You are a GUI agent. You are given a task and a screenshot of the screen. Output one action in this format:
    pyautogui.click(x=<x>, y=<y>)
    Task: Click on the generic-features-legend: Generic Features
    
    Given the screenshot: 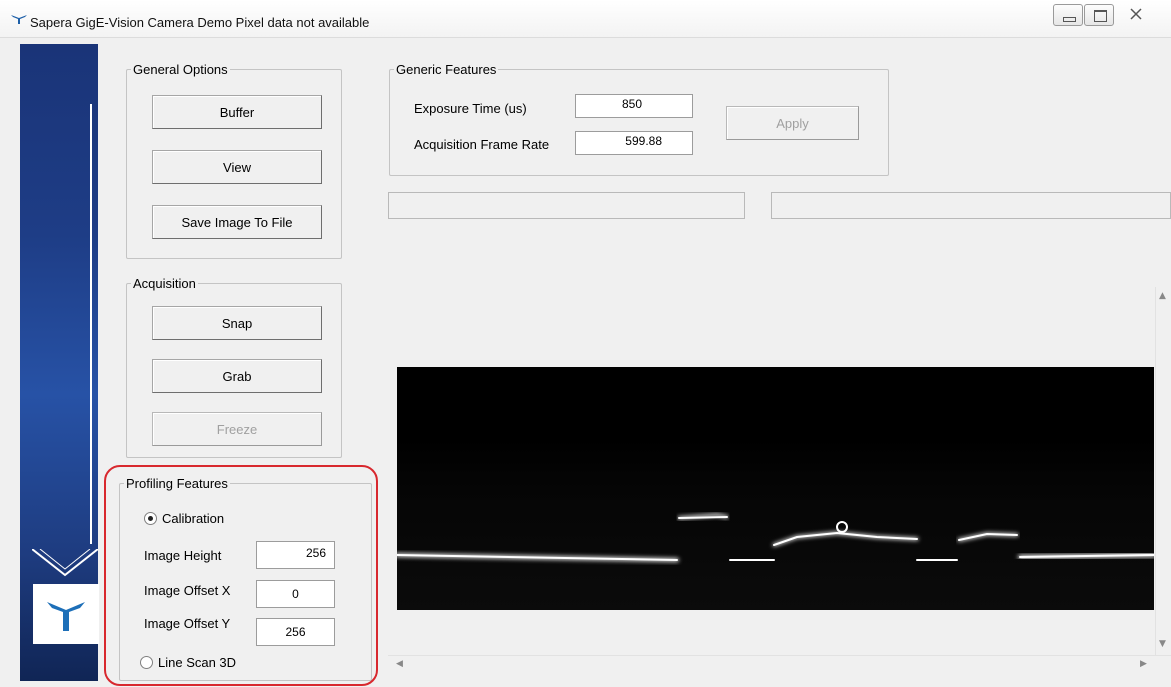 What is the action you would take?
    pyautogui.click(x=446, y=69)
    